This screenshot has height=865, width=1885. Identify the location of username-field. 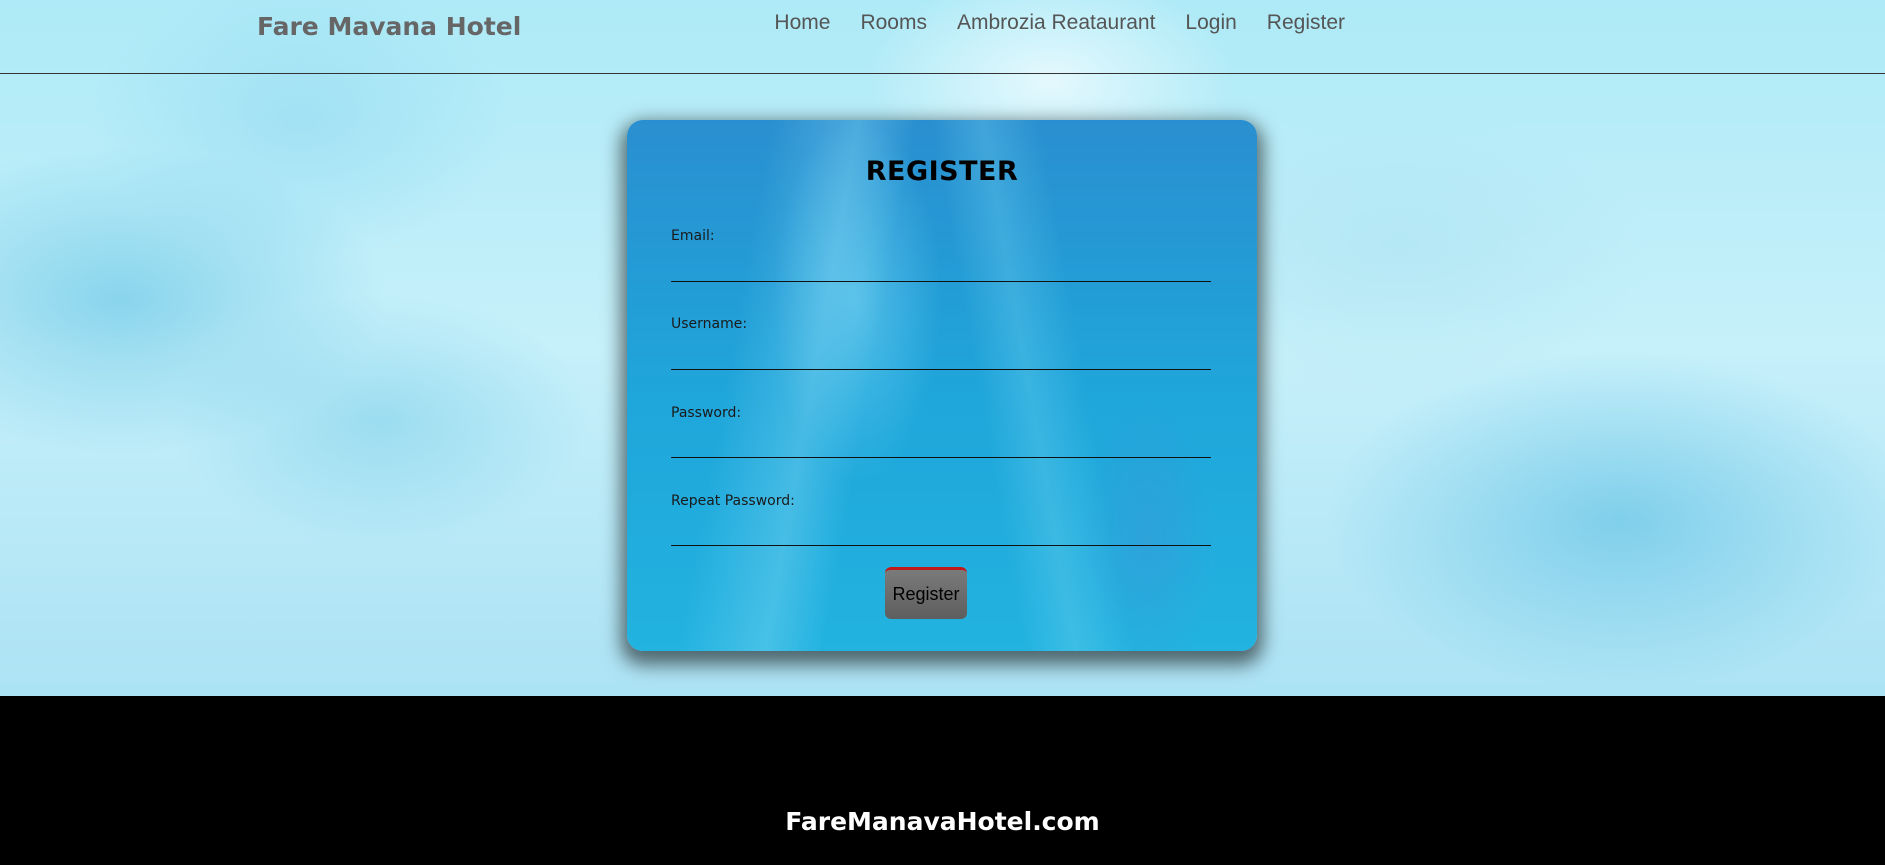
(941, 357).